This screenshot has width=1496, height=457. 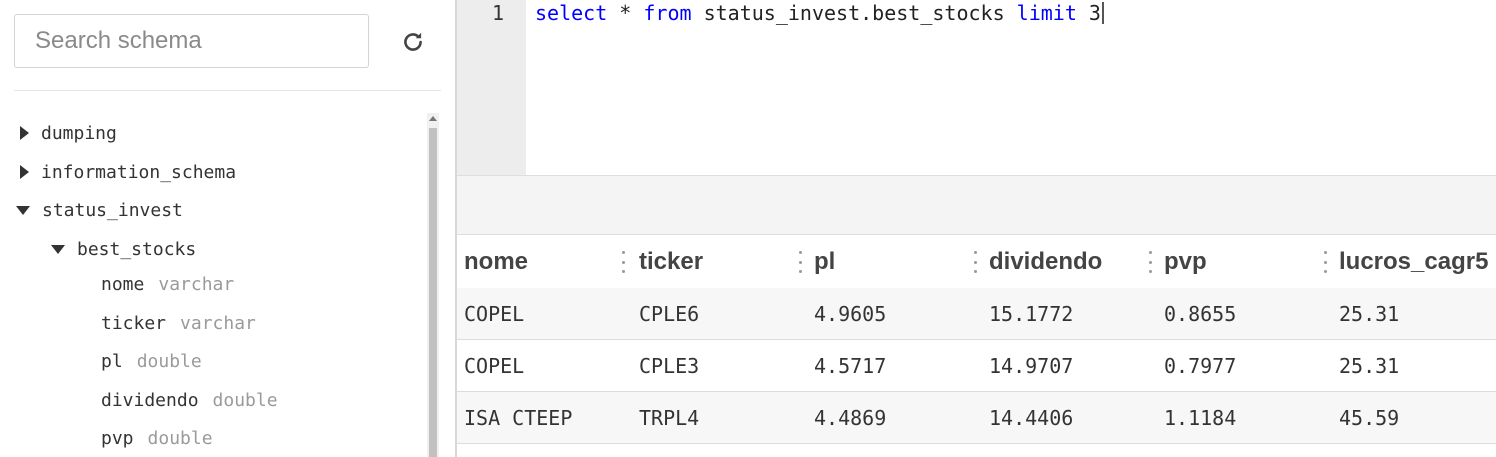 I want to click on tree-scrollbar, so click(x=433, y=285).